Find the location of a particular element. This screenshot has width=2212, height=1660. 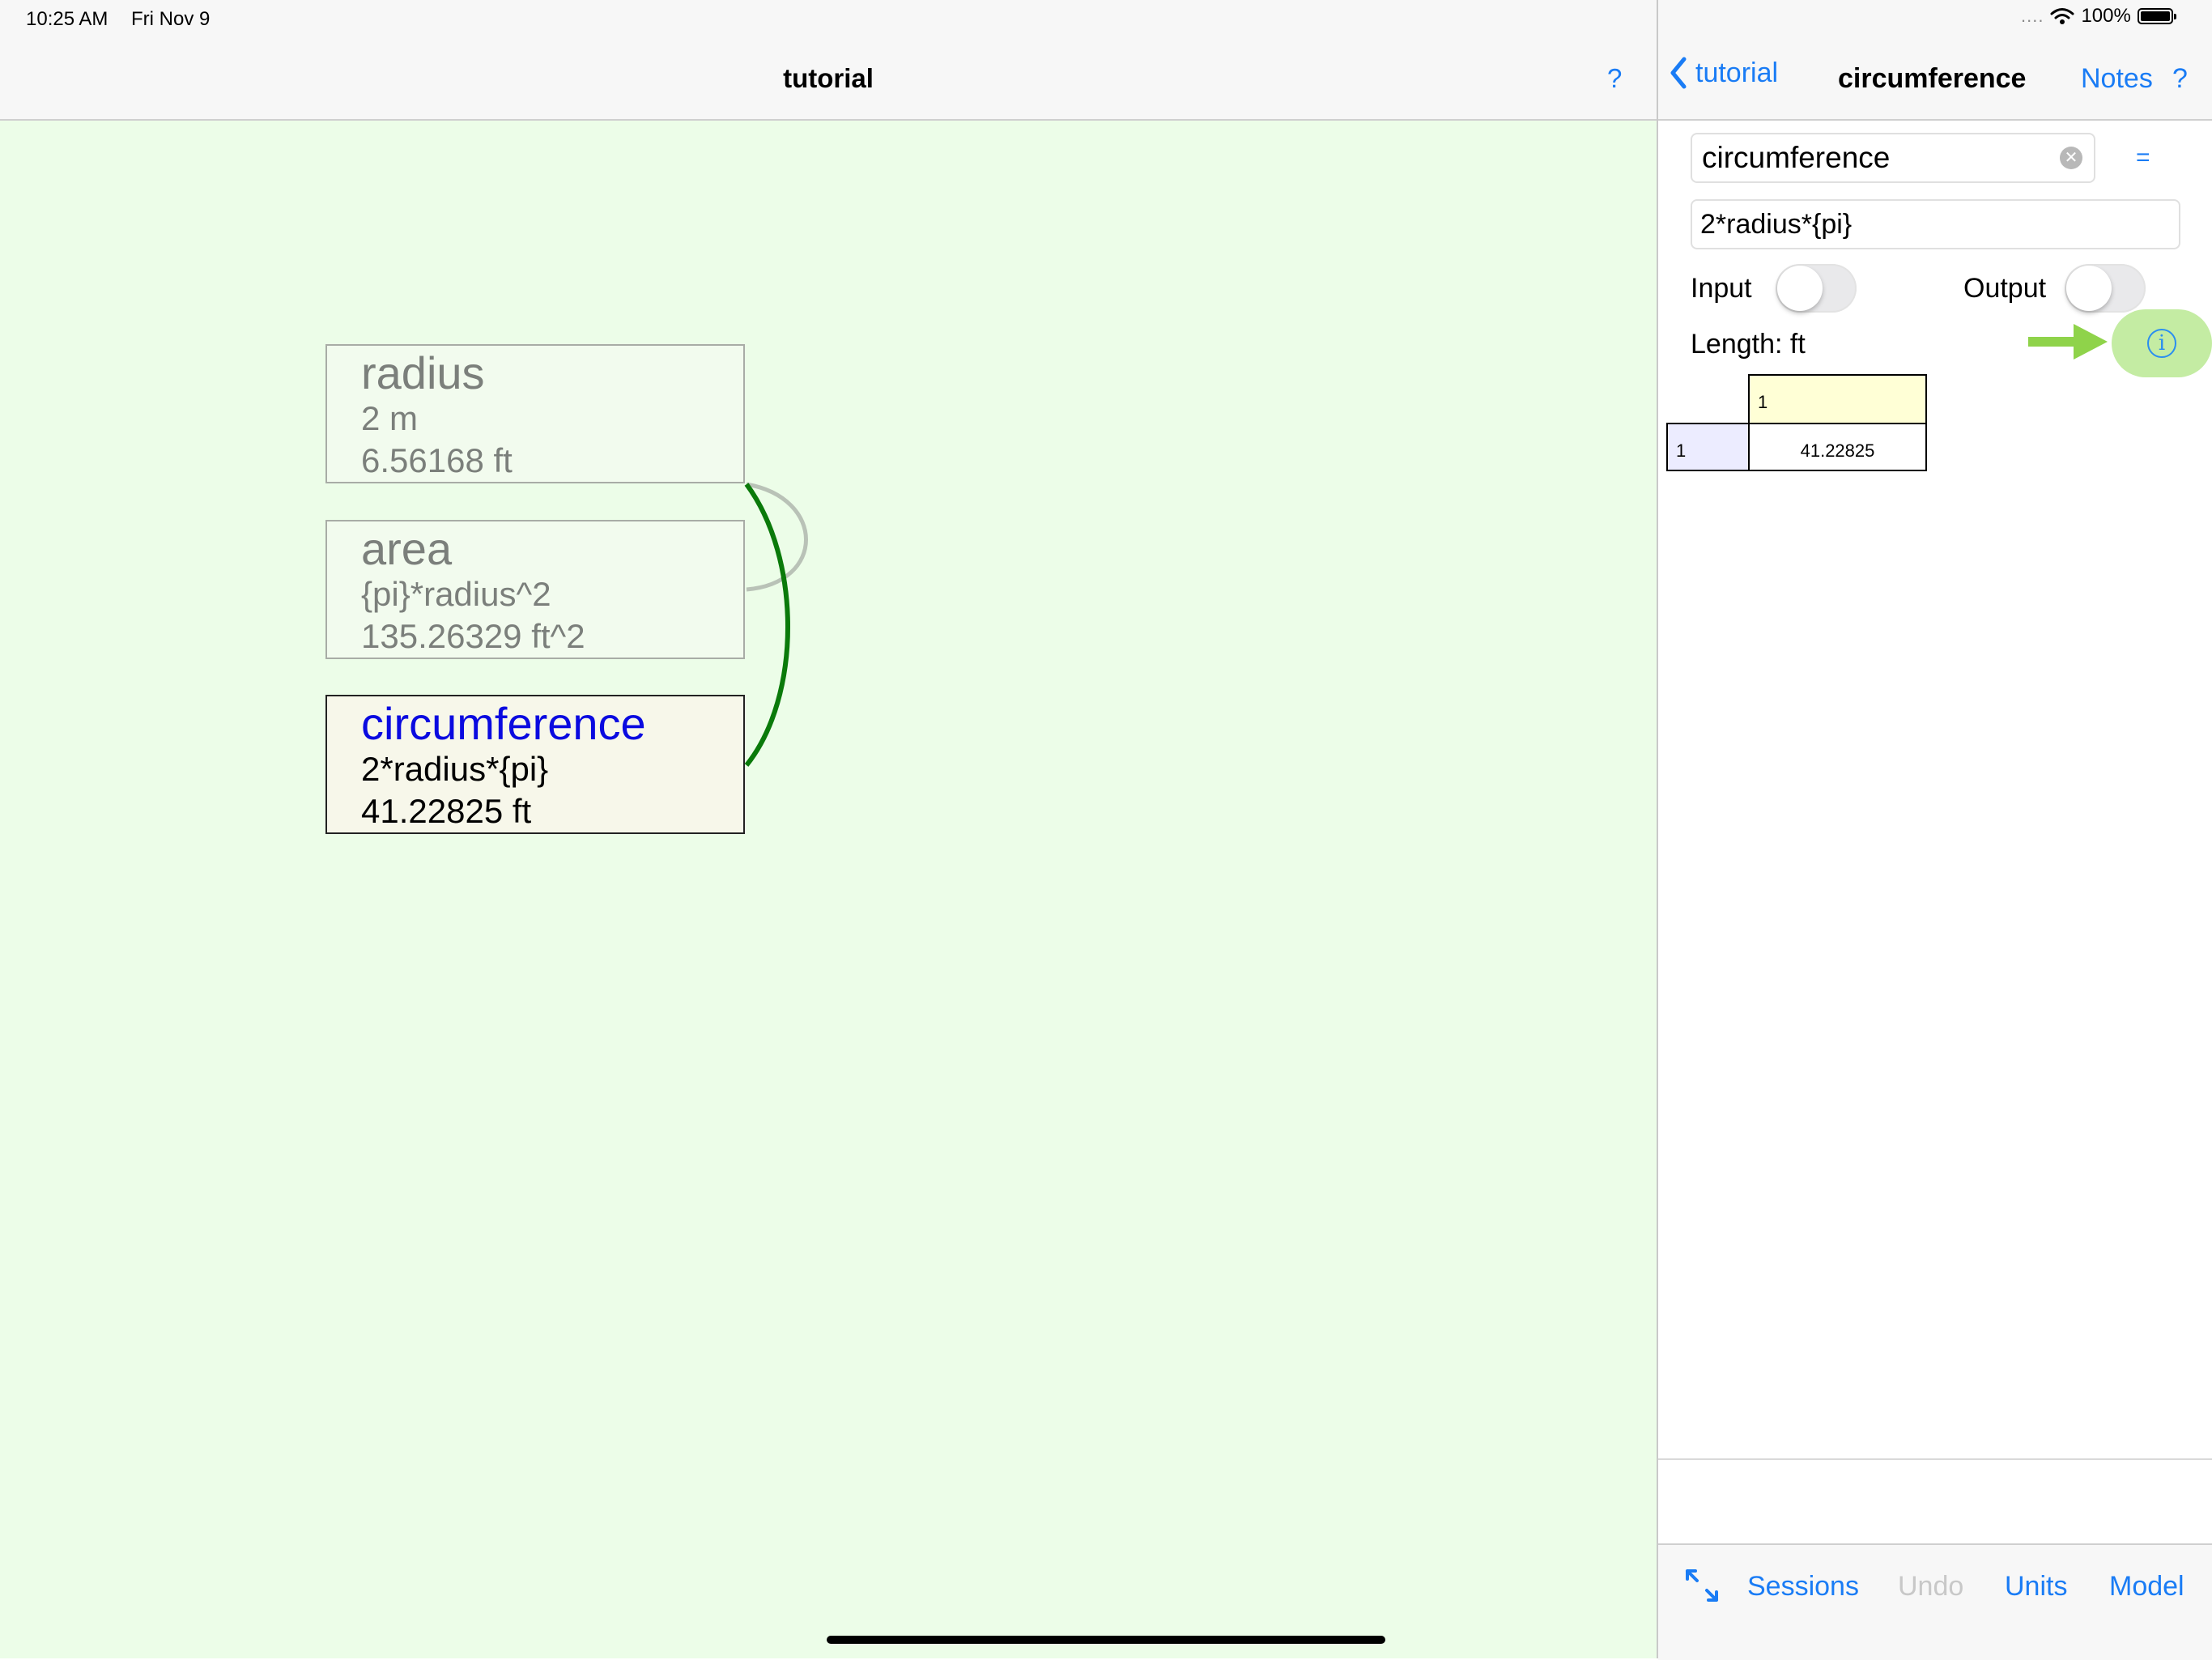

node-radius: radius 2 m 6.56168 ft is located at coordinates (535, 414).